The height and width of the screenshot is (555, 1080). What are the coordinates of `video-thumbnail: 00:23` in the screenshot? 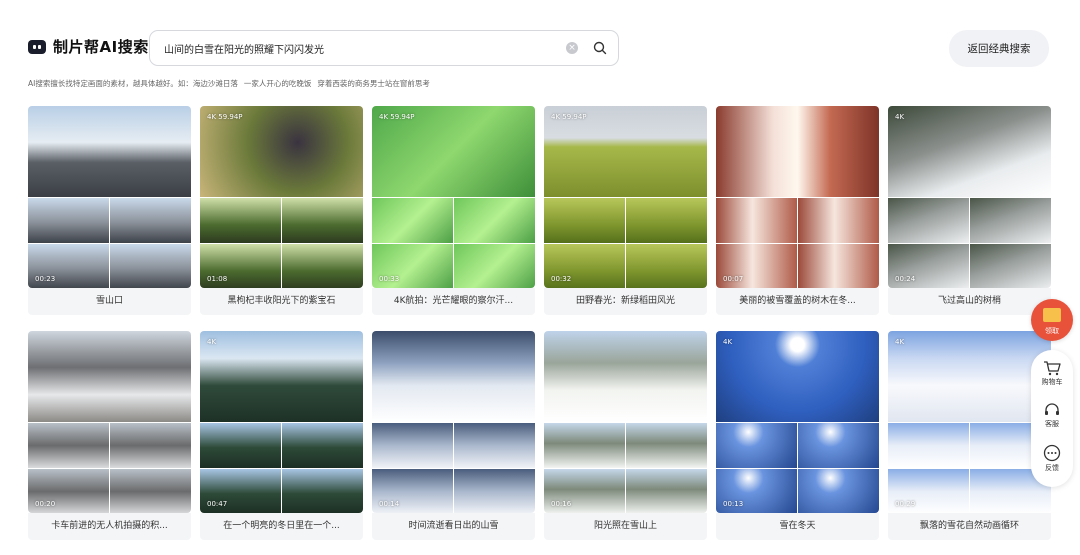 It's located at (109, 197).